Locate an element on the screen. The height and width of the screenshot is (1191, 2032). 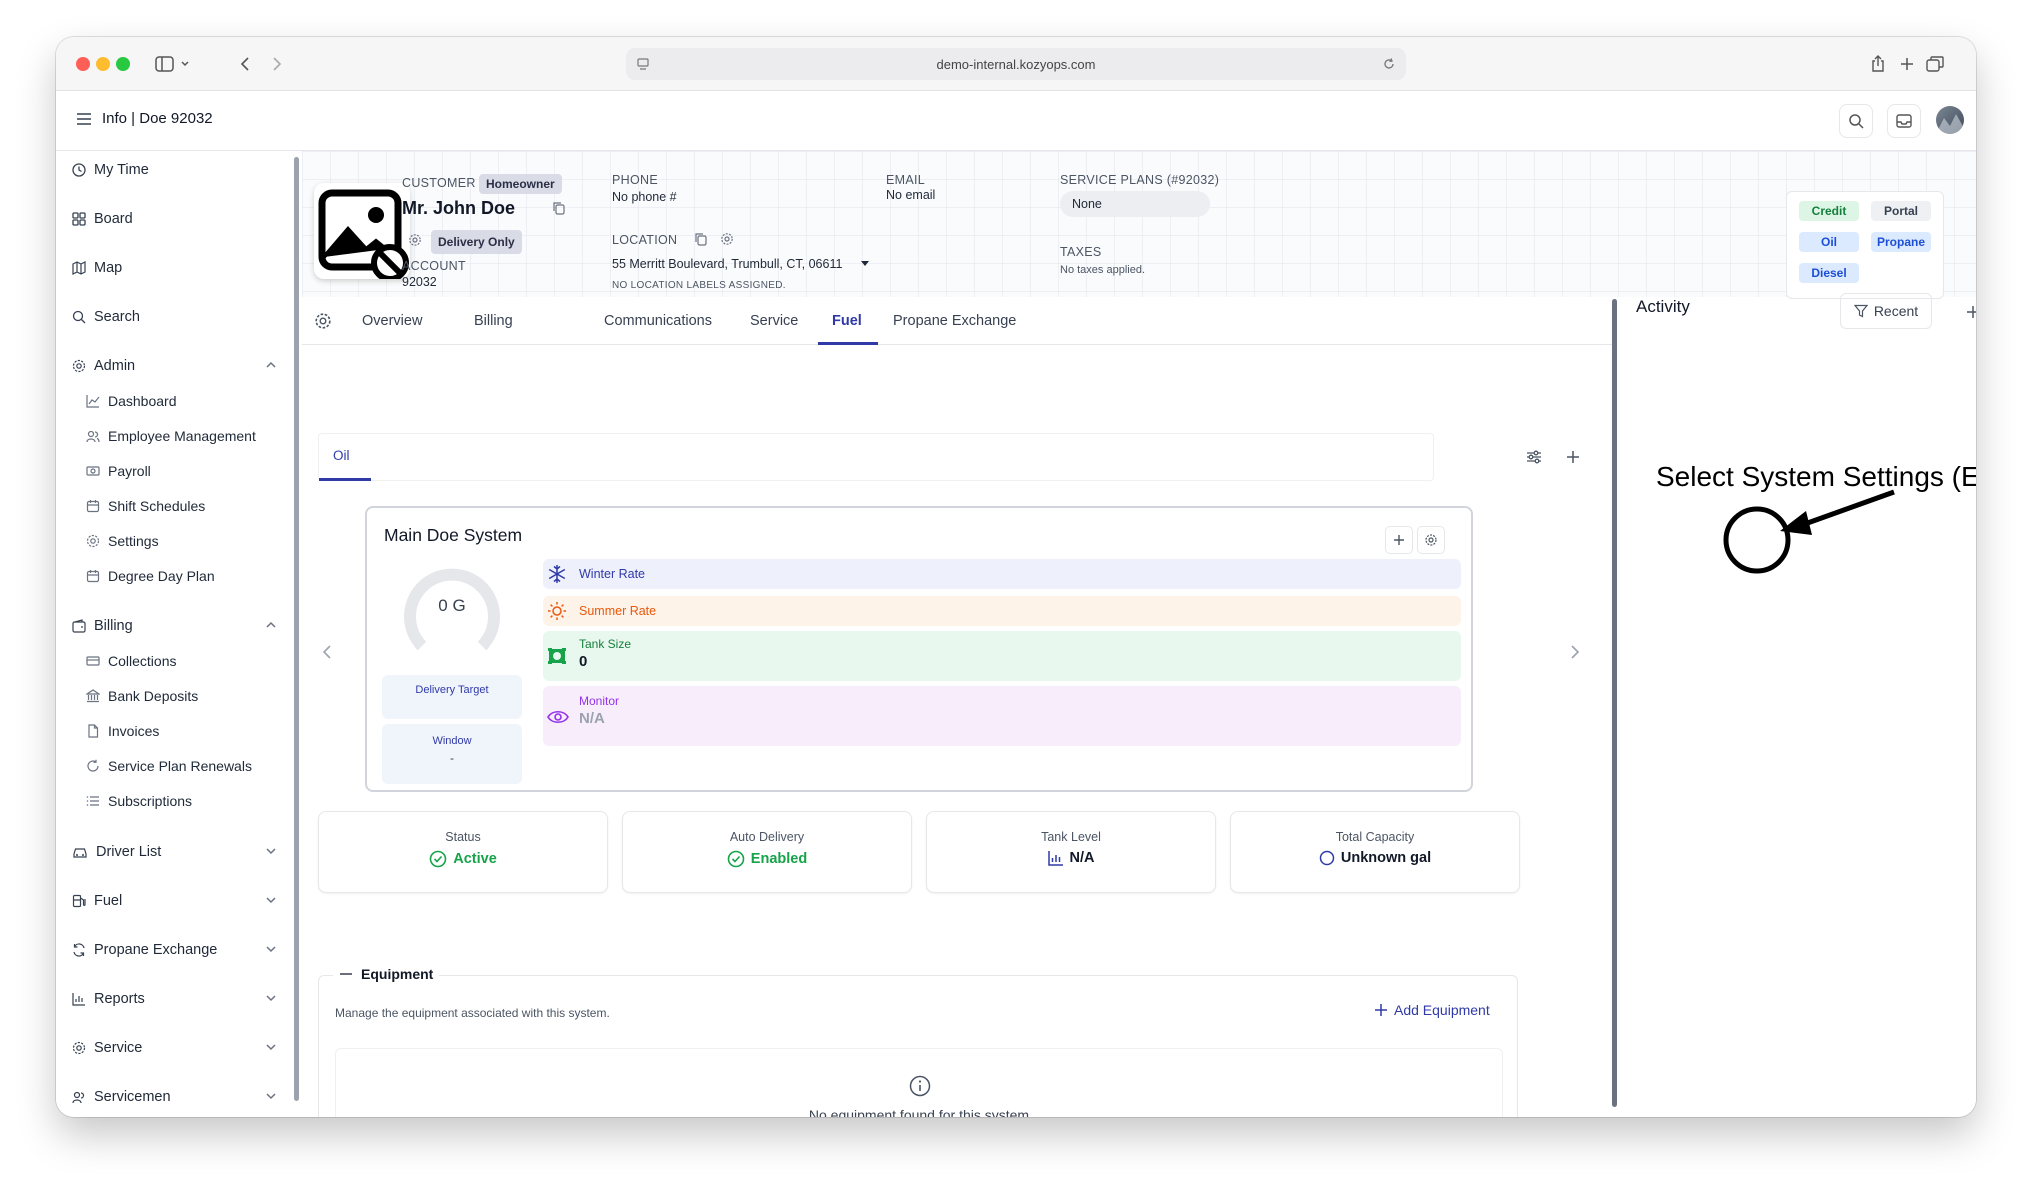
sidebar-item-servicemen: Servicemen is located at coordinates (121, 1097).